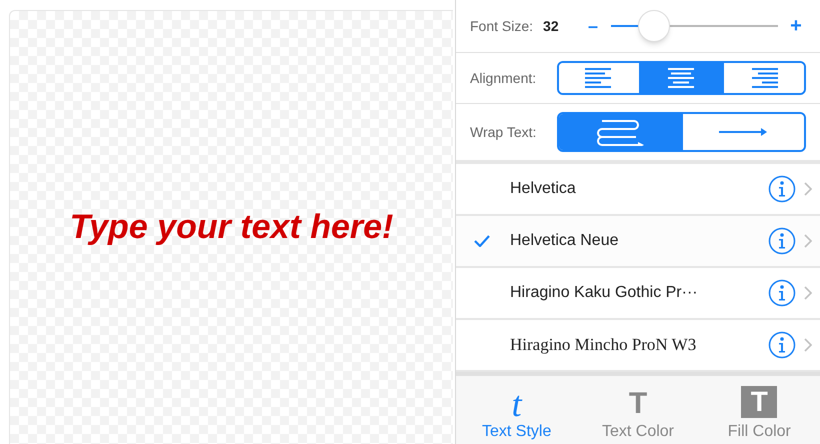  Describe the element at coordinates (759, 402) in the screenshot. I see `boxed-t-icon: T` at that location.